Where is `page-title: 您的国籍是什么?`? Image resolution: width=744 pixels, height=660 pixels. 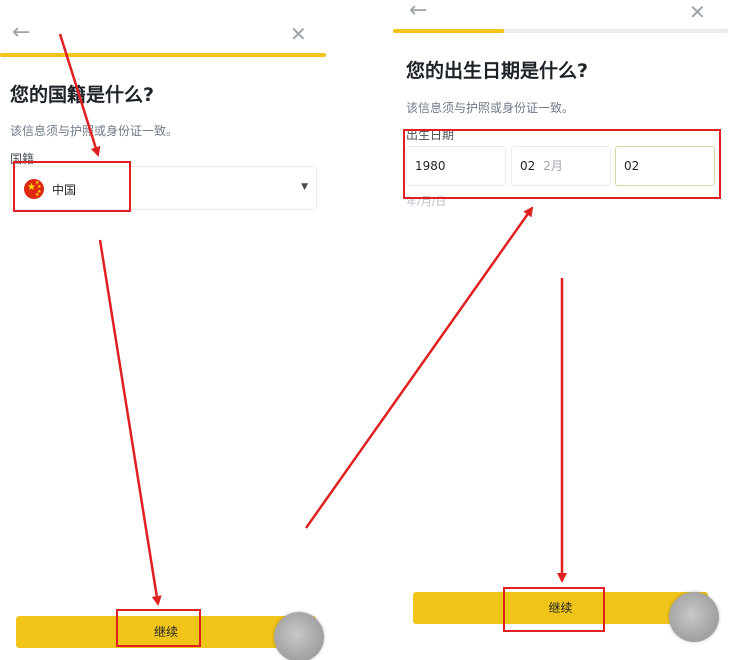 page-title: 您的国籍是什么? is located at coordinates (82, 95).